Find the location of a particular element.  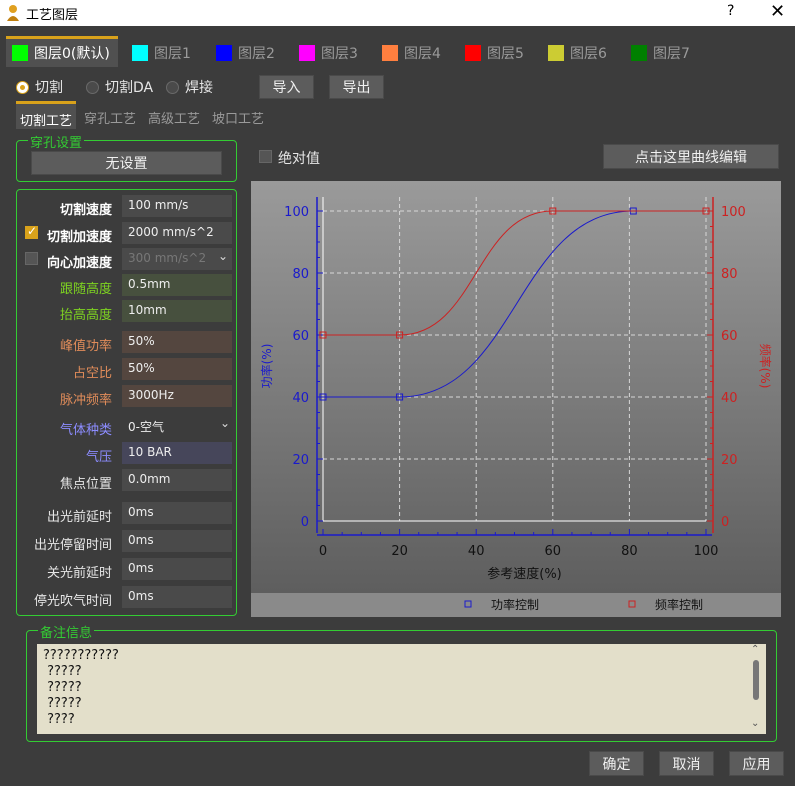

tab-layer7: 图层7 is located at coordinates (660, 53).